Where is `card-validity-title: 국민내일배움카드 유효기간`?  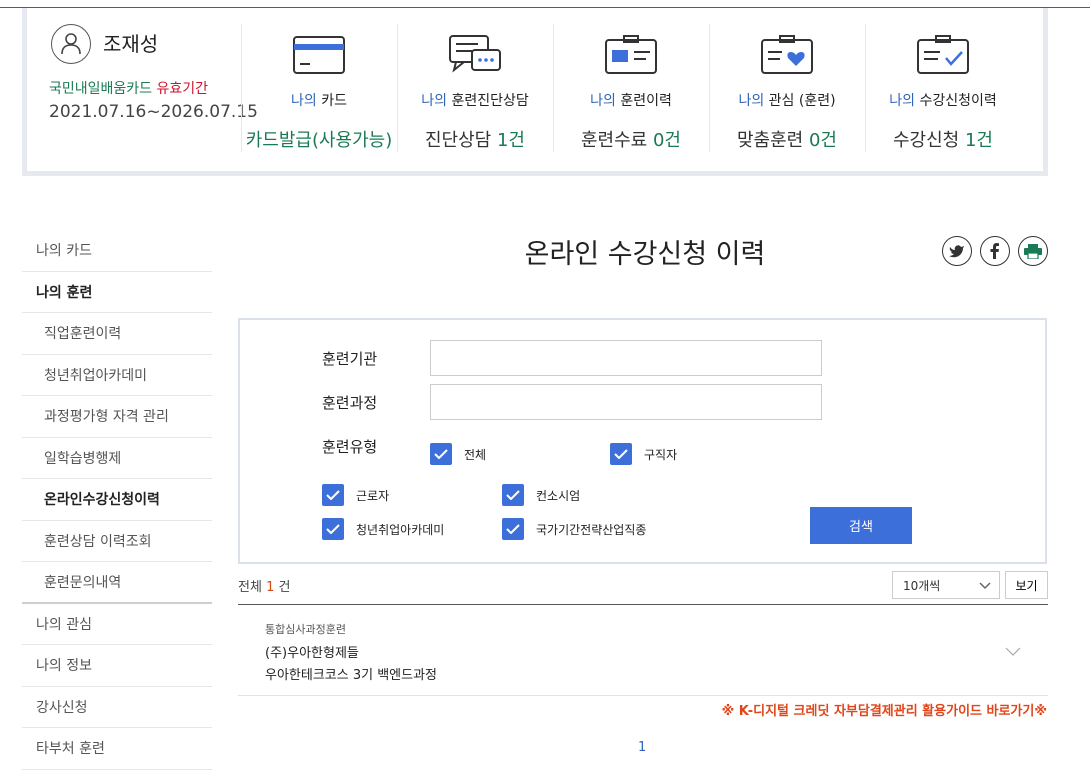
card-validity-title: 국민내일배움카드 유효기간 is located at coordinates (128, 88).